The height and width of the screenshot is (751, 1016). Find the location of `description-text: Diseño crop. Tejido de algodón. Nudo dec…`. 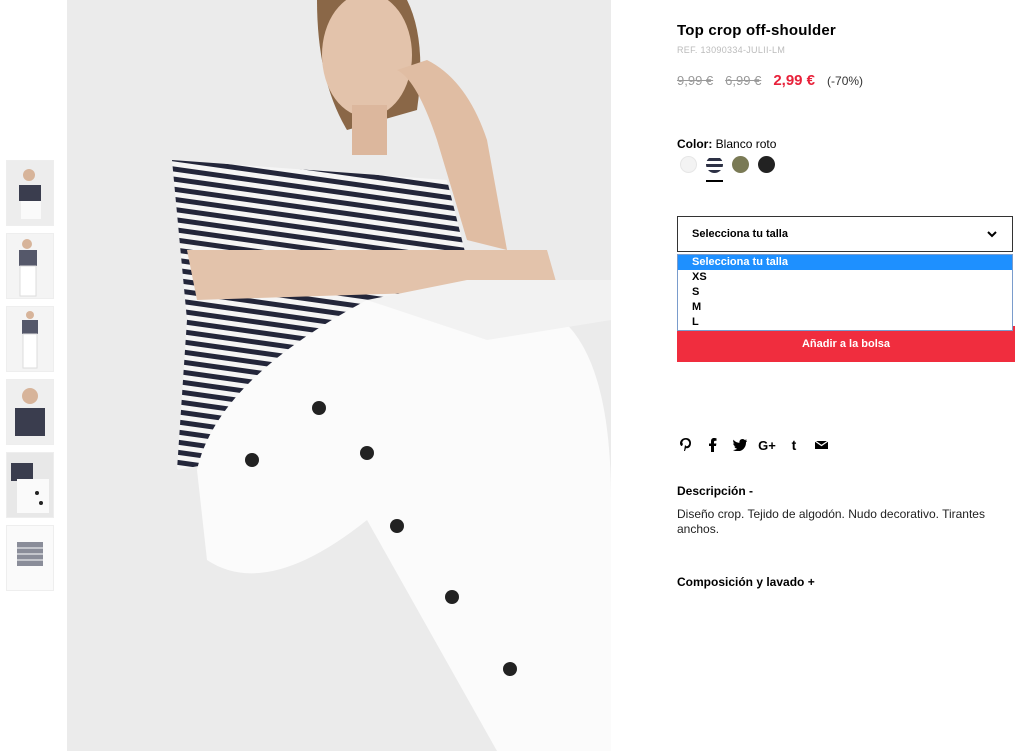

description-text: Diseño crop. Tejido de algodón. Nudo dec… is located at coordinates (831, 521).